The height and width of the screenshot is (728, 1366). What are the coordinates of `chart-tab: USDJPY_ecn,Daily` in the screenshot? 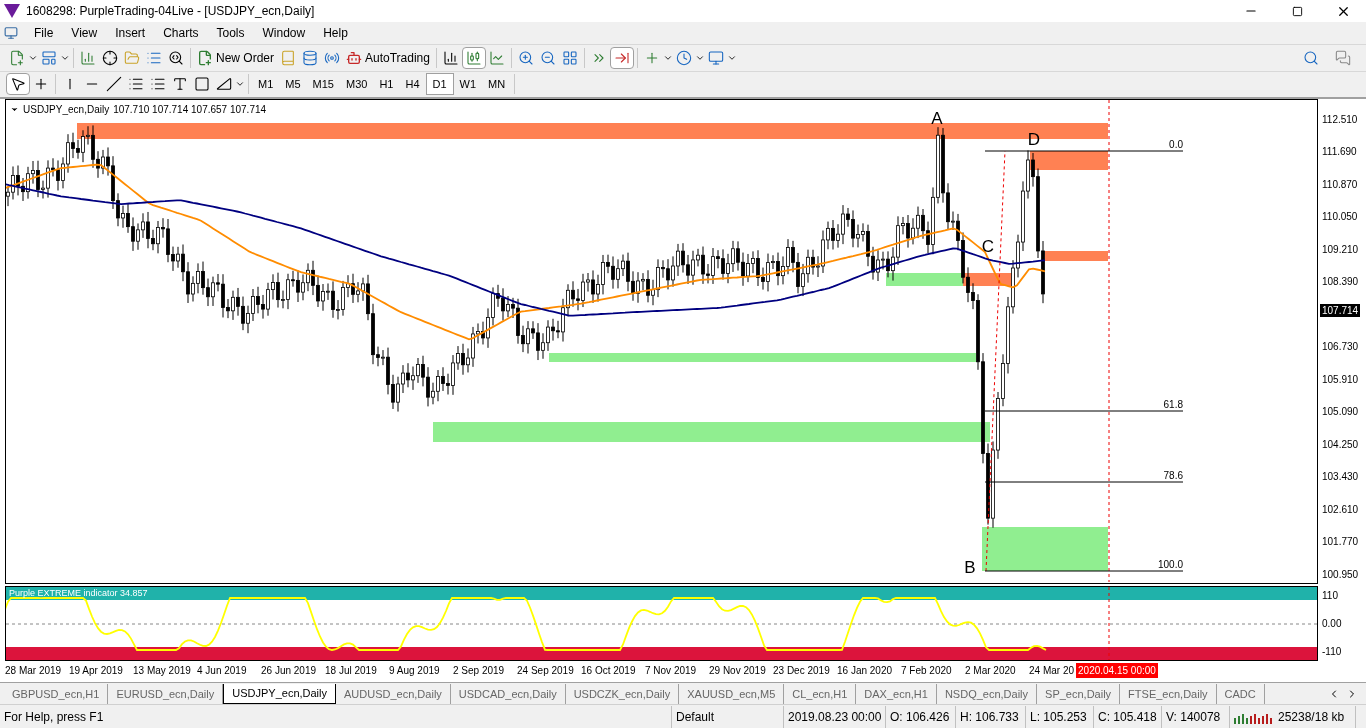 It's located at (279, 694).